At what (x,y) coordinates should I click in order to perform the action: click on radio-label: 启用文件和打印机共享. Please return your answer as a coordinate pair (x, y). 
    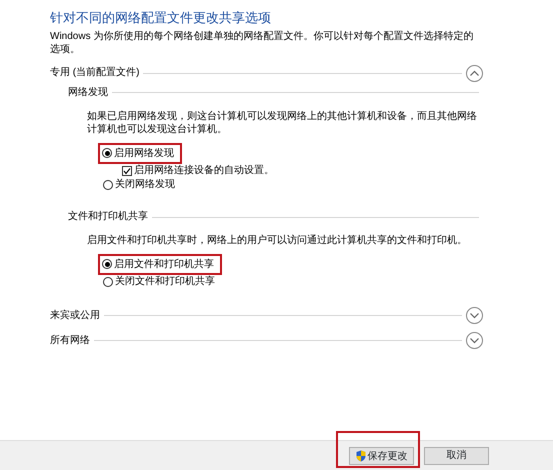
    Looking at the image, I should click on (164, 265).